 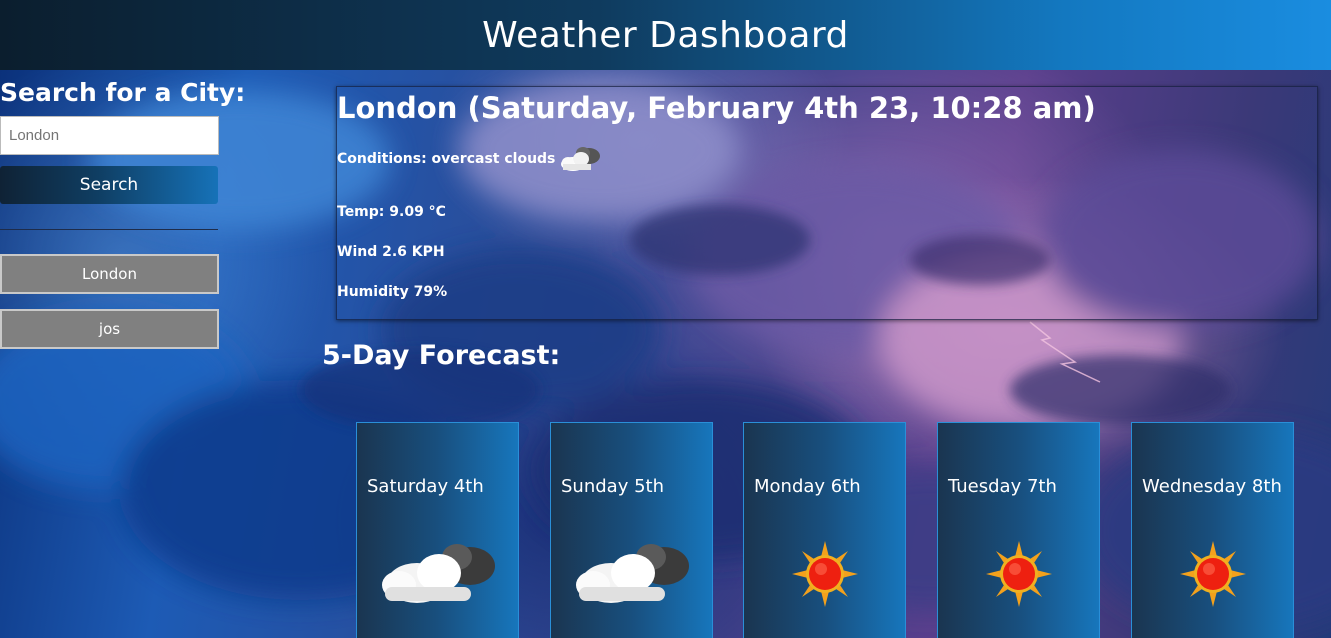 What do you see at coordinates (392, 292) in the screenshot?
I see `humidity-text: Humidity 79%` at bounding box center [392, 292].